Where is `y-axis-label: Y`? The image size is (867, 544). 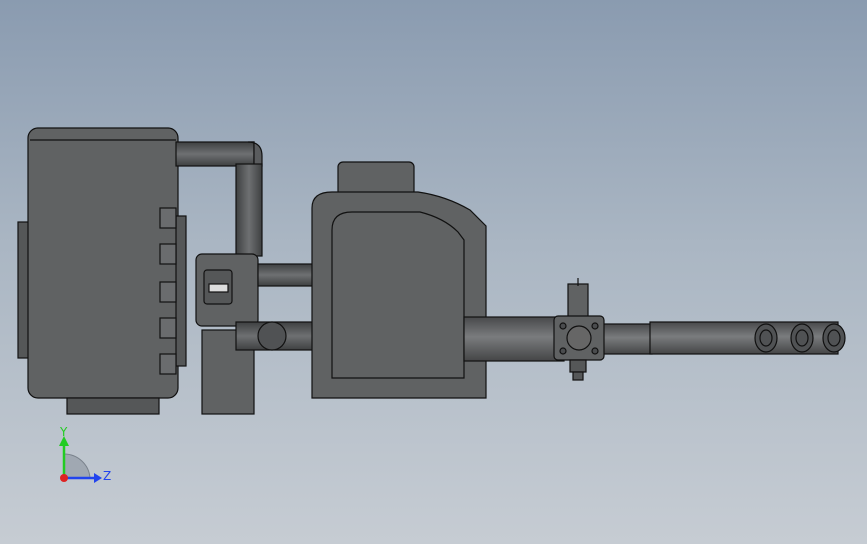 y-axis-label: Y is located at coordinates (63, 432).